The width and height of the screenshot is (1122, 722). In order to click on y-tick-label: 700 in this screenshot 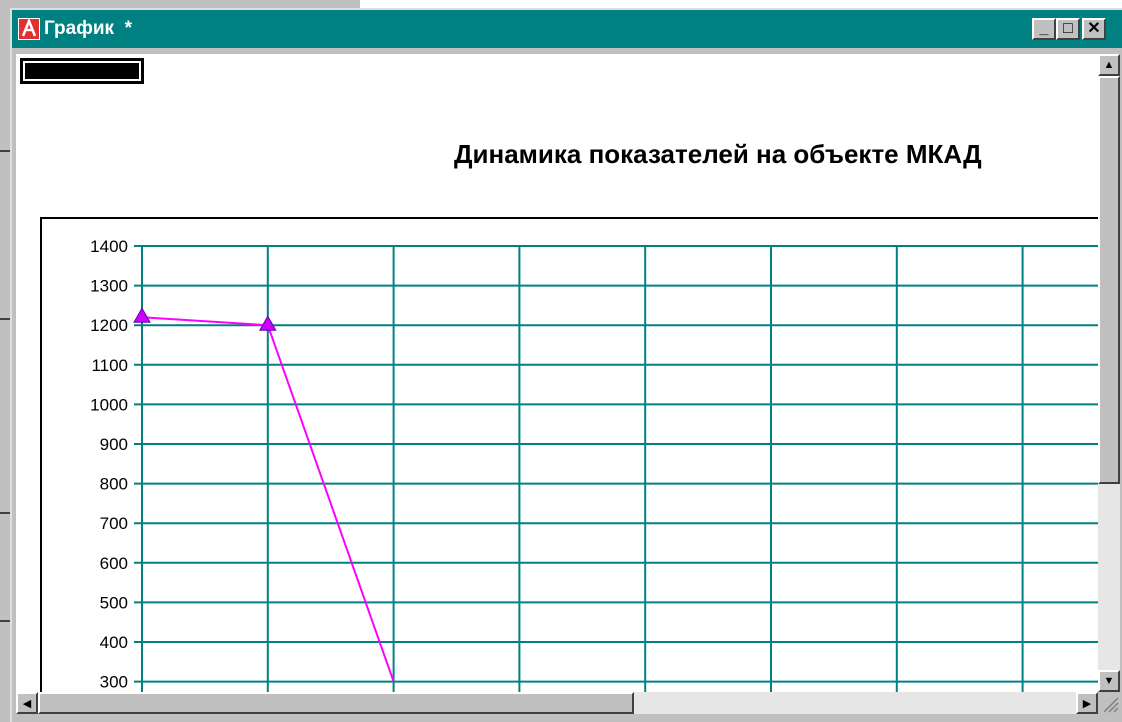, I will do `click(114, 523)`.